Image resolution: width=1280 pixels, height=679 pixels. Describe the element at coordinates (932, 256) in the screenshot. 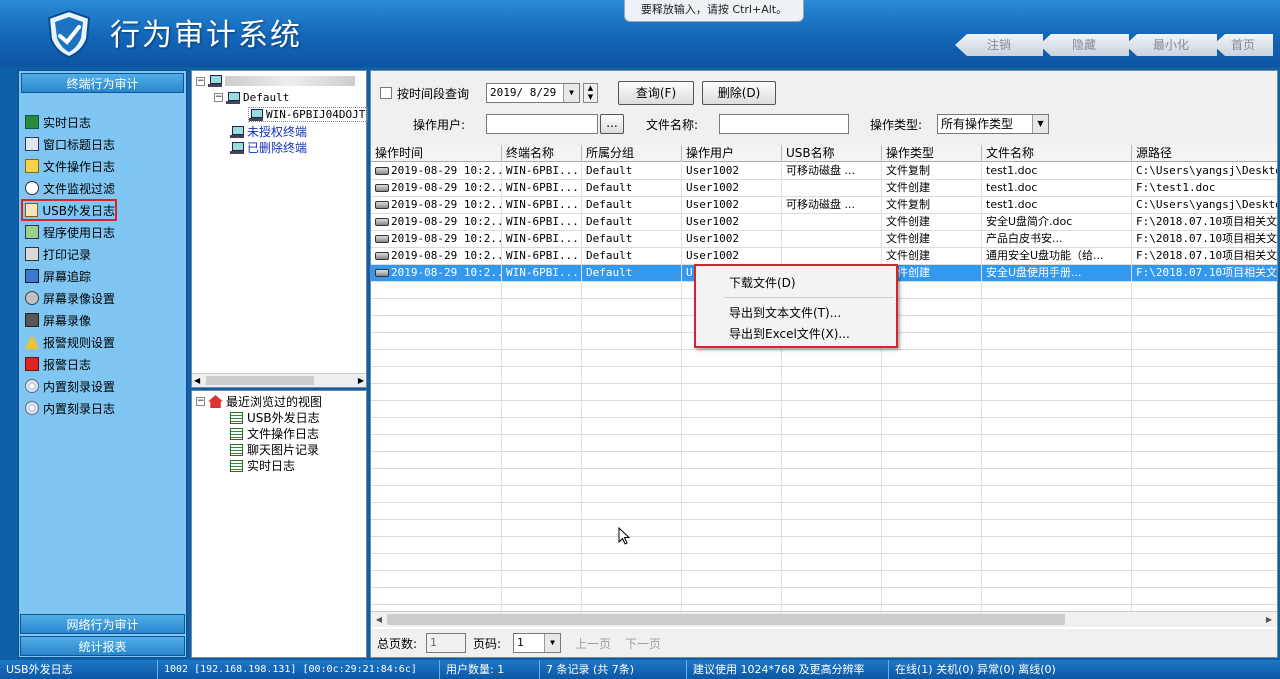

I see `table-cell: 文件创建` at that location.